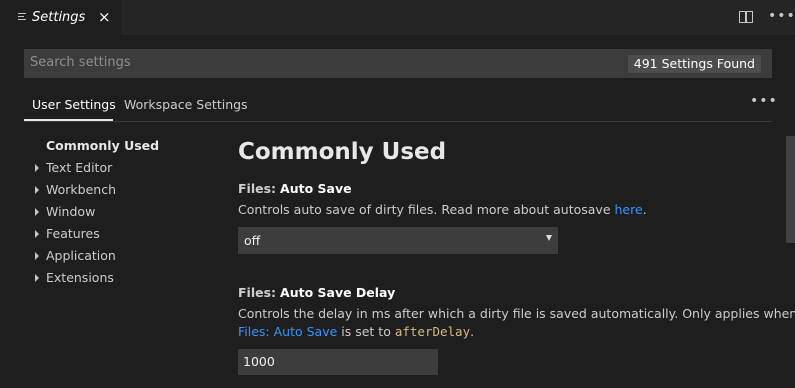 This screenshot has height=388, width=795. Describe the element at coordinates (366, 331) in the screenshot. I see `description-mid: is set to` at that location.